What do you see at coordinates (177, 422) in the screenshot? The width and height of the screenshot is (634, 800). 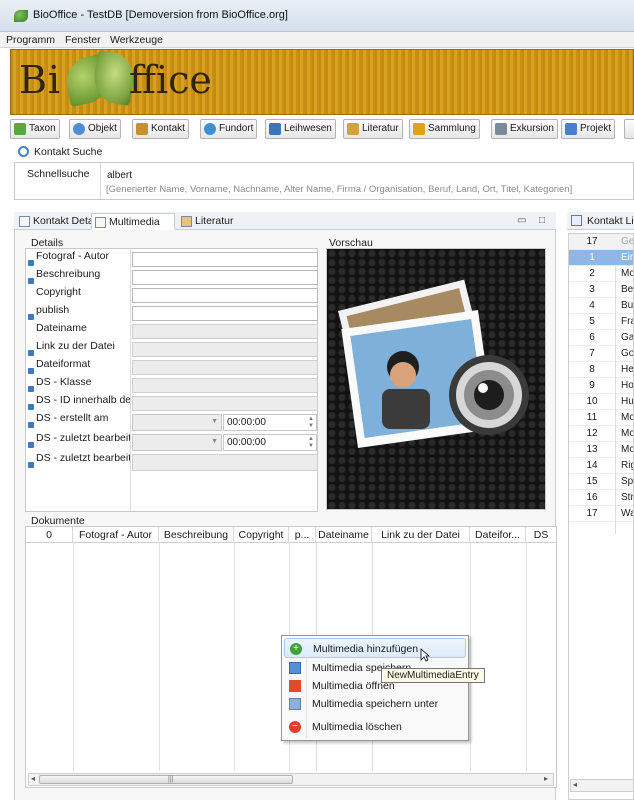 I see `ds-erstellt-date-picker: ▼` at bounding box center [177, 422].